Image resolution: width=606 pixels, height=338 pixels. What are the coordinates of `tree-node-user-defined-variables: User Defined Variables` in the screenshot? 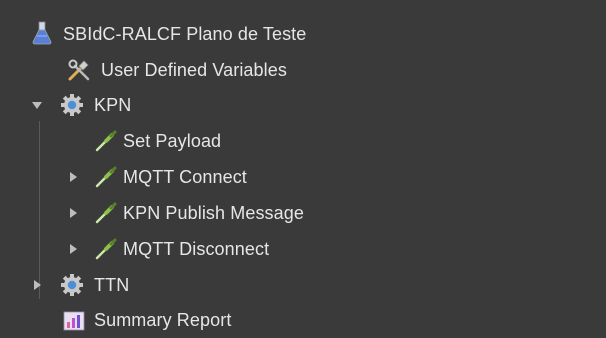 It's located at (303, 70).